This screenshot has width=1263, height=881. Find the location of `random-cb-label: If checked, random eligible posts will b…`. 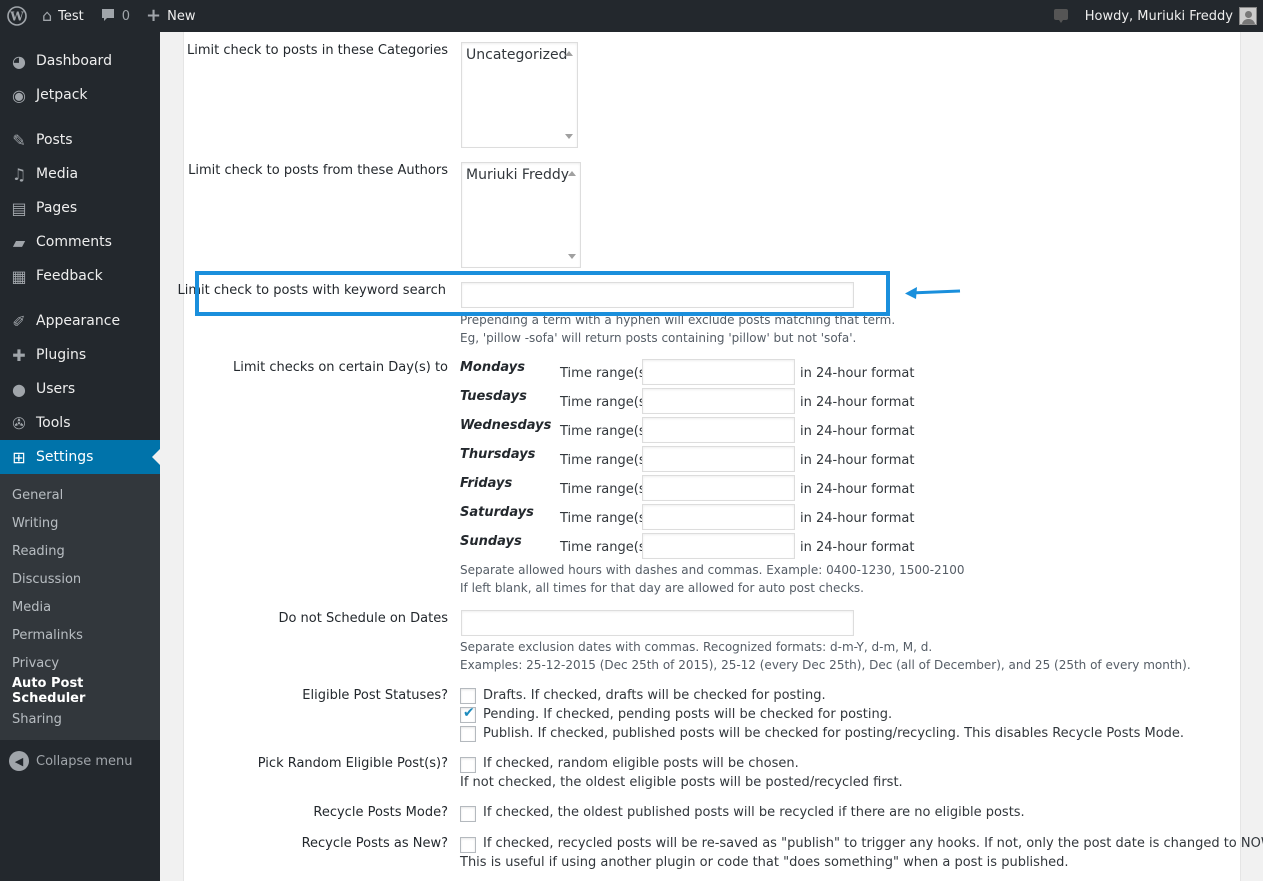

random-cb-label: If checked, random eligible posts will b… is located at coordinates (641, 763).